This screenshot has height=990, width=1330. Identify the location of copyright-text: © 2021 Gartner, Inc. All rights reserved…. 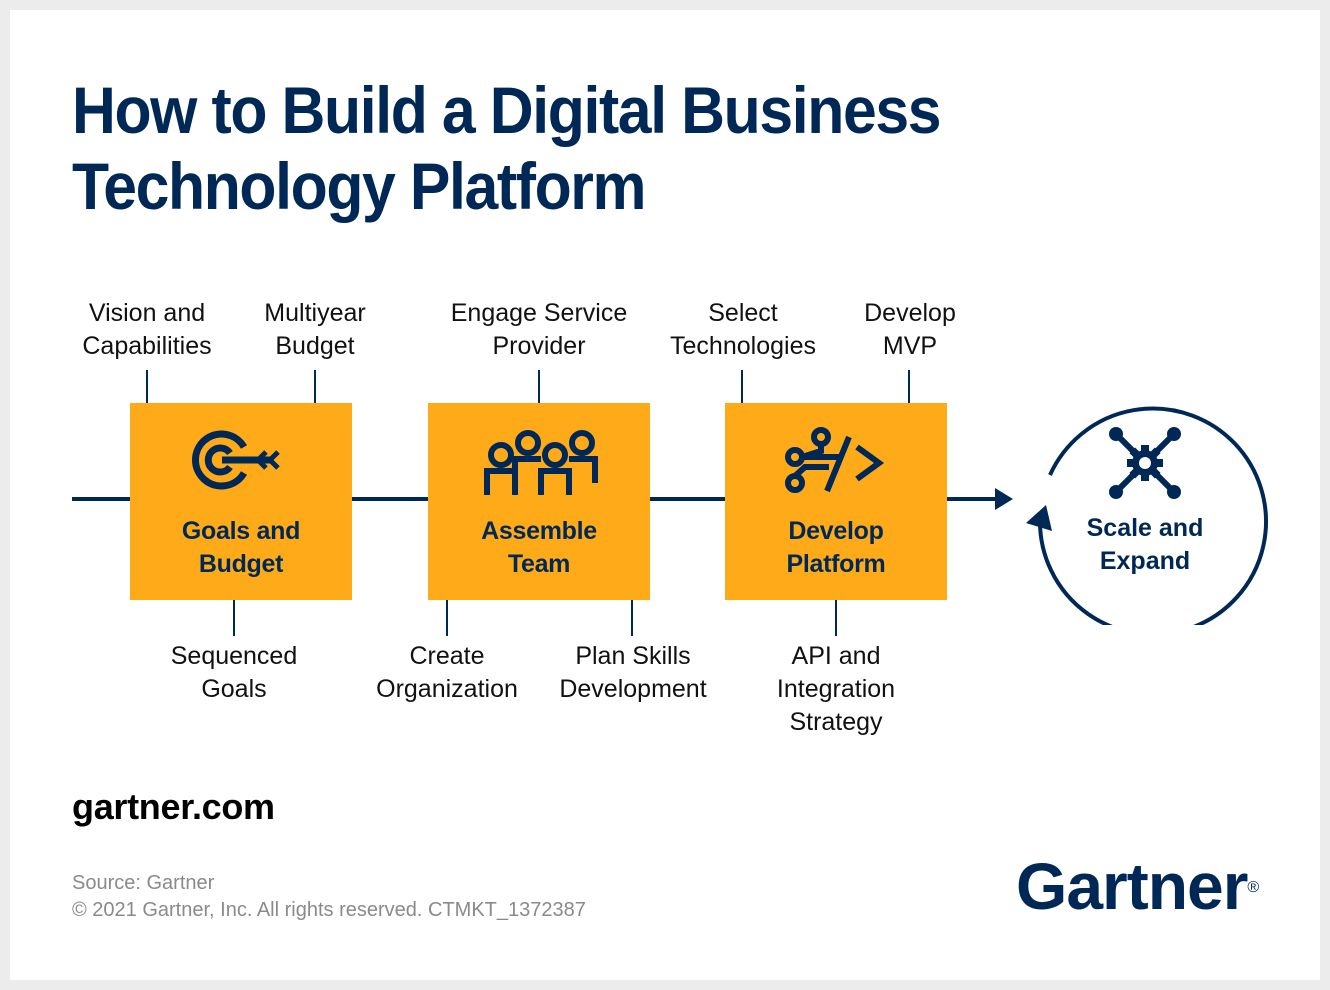
(329, 910).